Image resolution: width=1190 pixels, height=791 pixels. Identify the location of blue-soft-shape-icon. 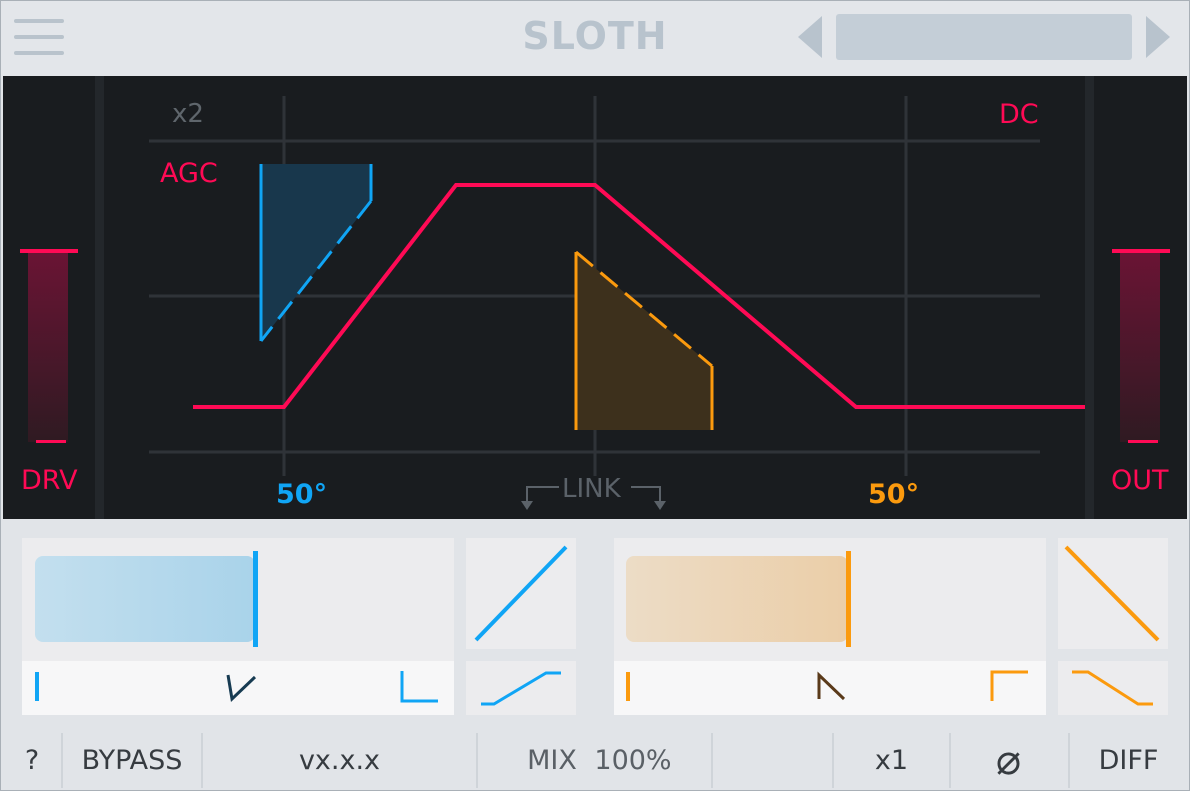
(521, 688).